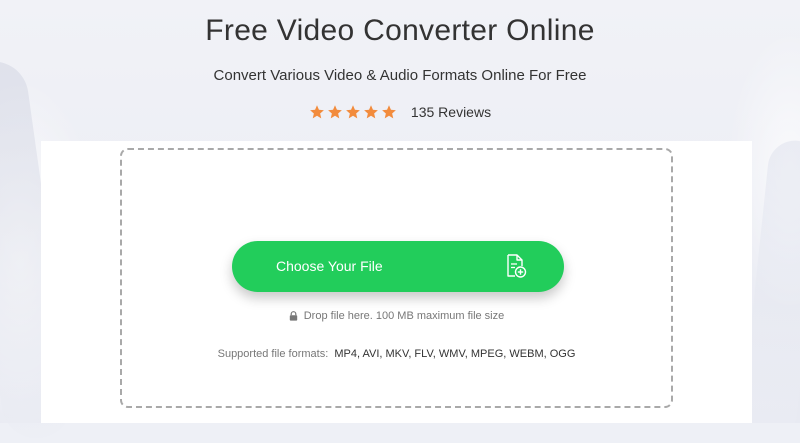 The width and height of the screenshot is (800, 443). I want to click on choose-file-button: Choose Your File, so click(398, 266).